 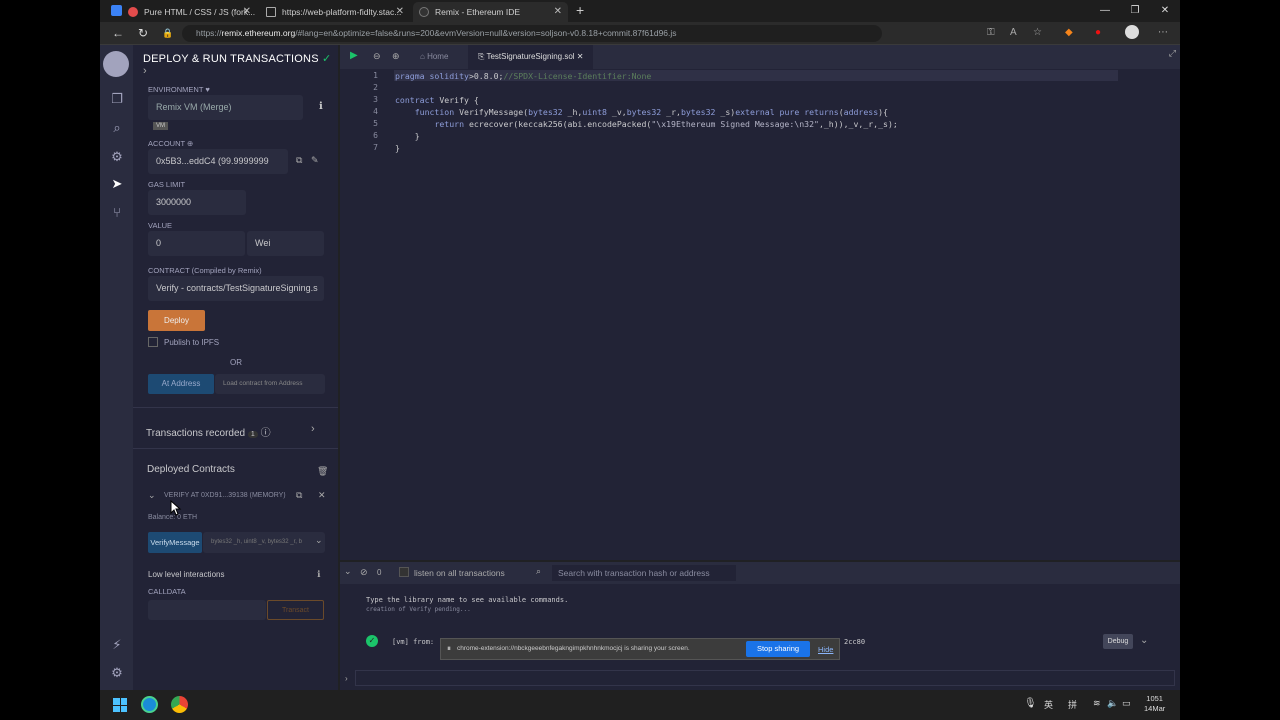 What do you see at coordinates (1048, 704) in the screenshot?
I see `language-indicator: 英` at bounding box center [1048, 704].